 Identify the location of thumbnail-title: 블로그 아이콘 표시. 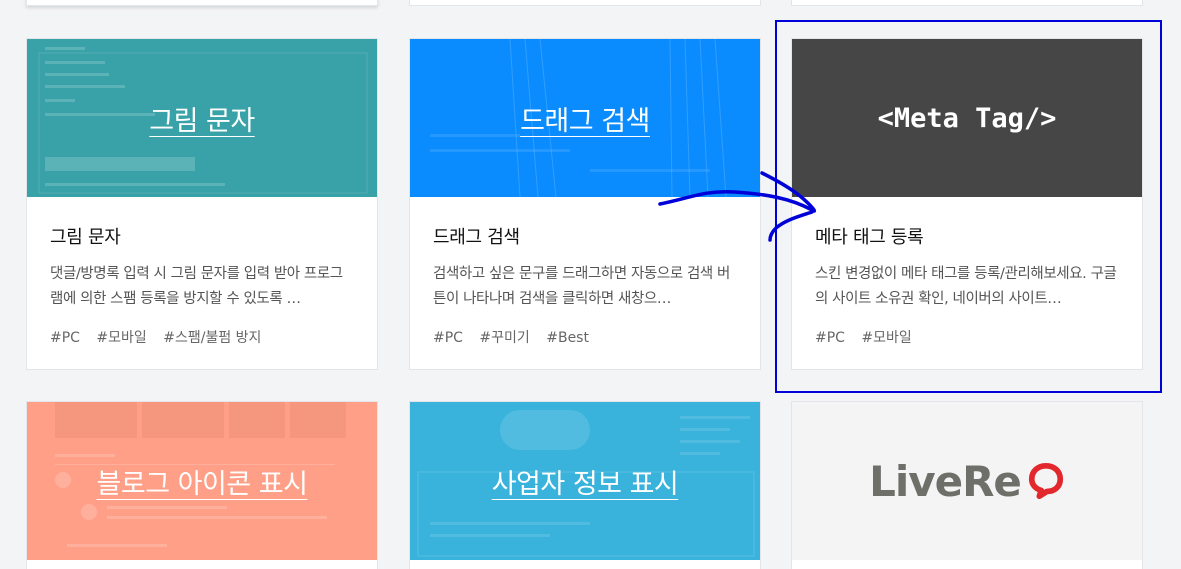
(202, 484).